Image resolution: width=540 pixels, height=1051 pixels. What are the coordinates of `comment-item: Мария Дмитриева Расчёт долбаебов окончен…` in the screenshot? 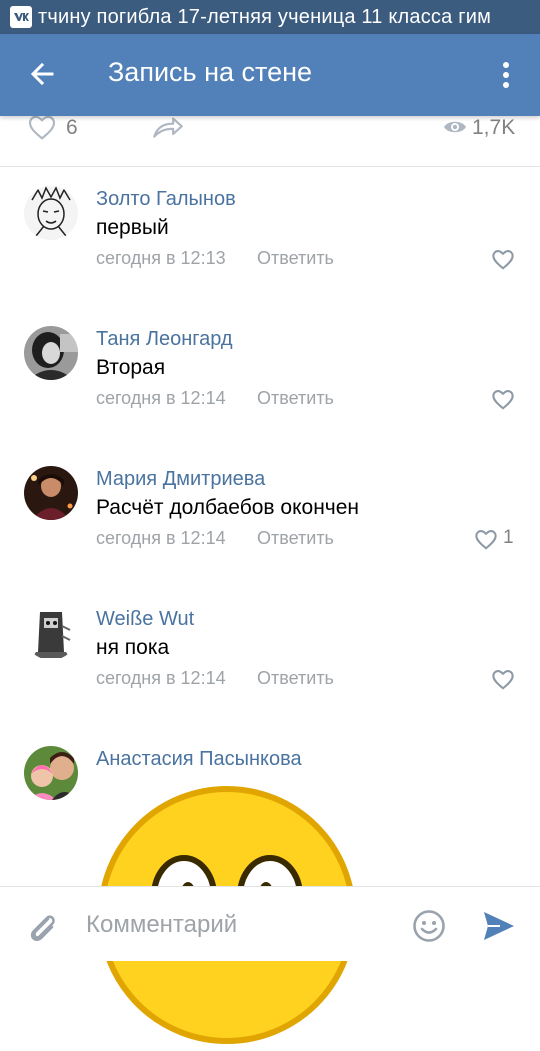 It's located at (270, 536).